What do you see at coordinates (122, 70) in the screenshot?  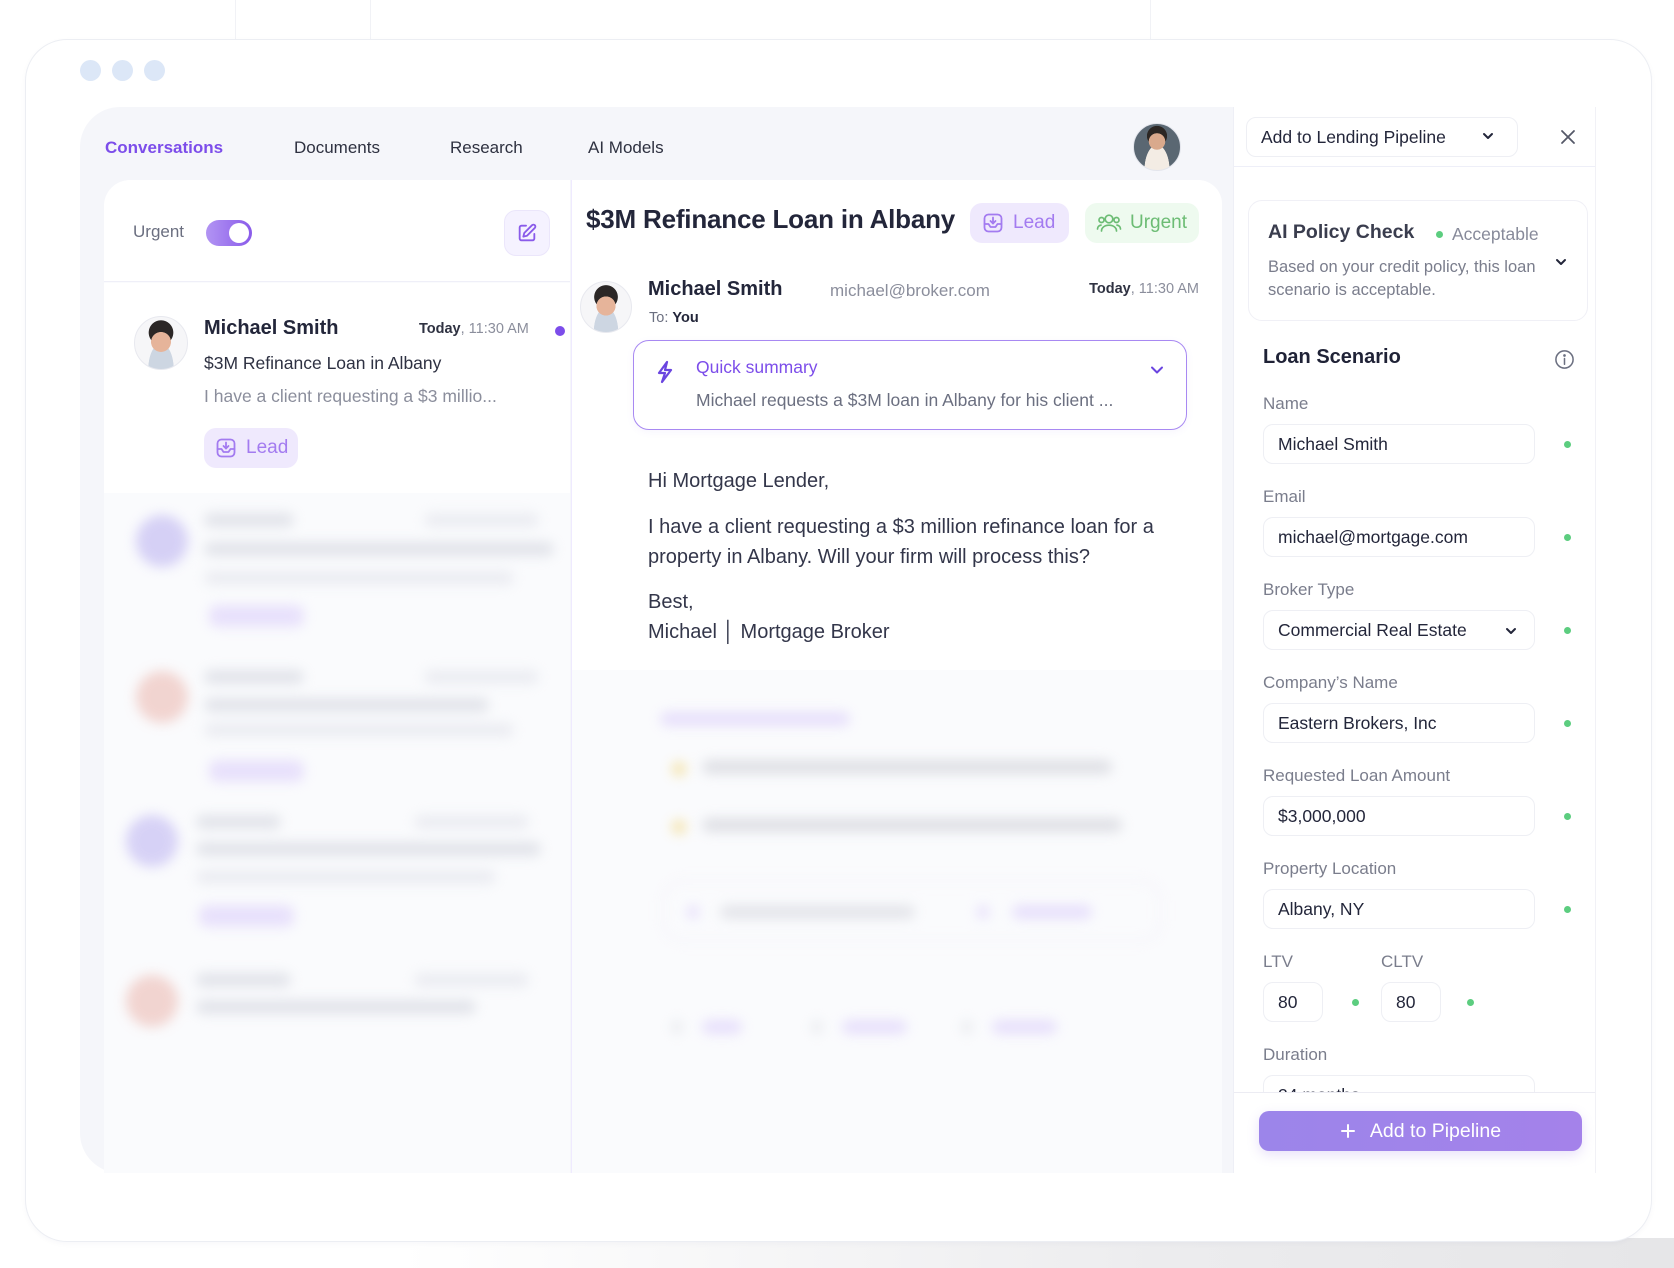 I see `window-dot-minimize` at bounding box center [122, 70].